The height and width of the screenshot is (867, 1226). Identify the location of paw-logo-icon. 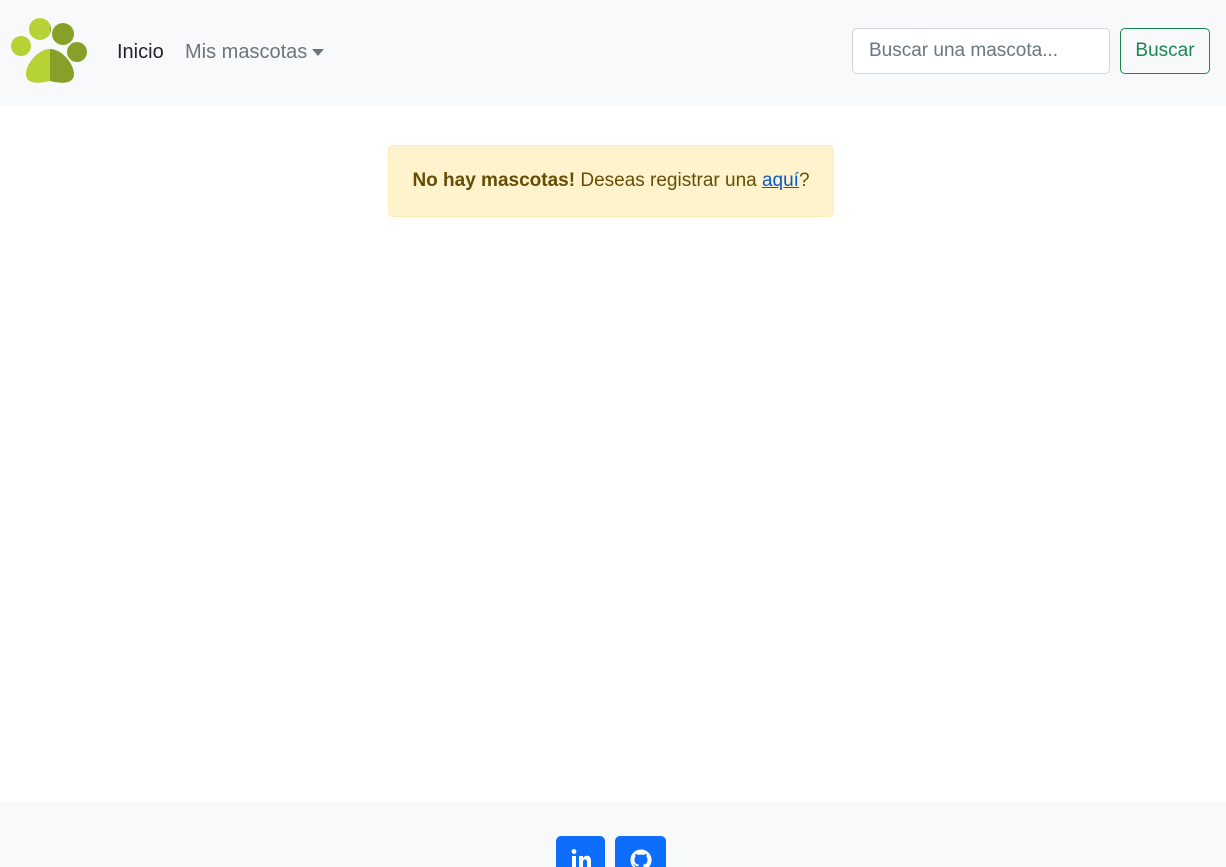
(50, 51).